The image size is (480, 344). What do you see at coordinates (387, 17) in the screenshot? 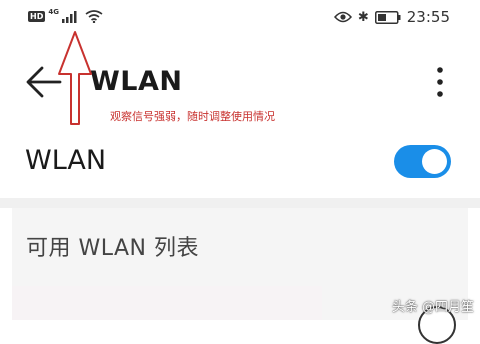
I see `battery-icon` at bounding box center [387, 17].